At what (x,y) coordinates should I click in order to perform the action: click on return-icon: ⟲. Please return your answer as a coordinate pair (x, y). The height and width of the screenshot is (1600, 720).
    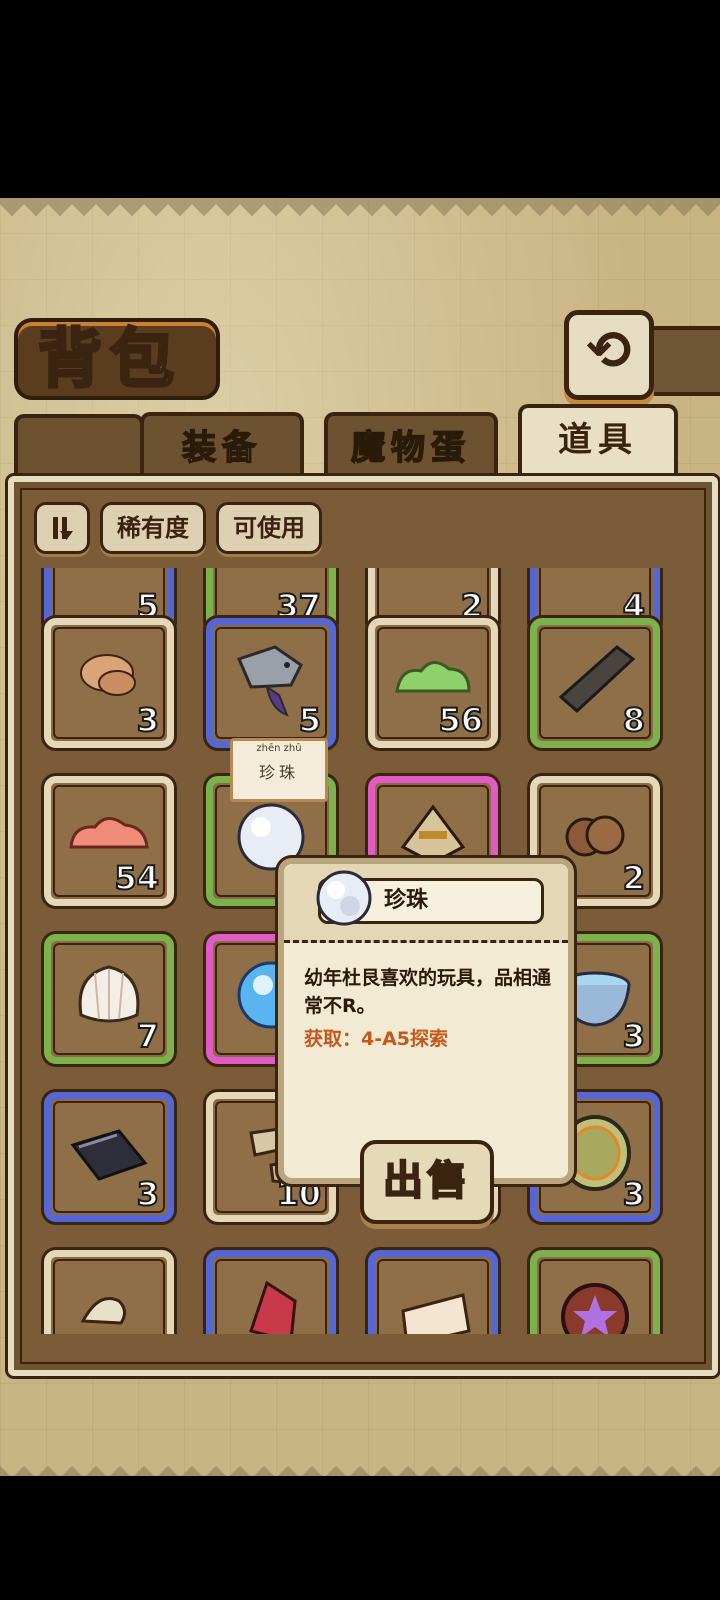
    Looking at the image, I should click on (609, 350).